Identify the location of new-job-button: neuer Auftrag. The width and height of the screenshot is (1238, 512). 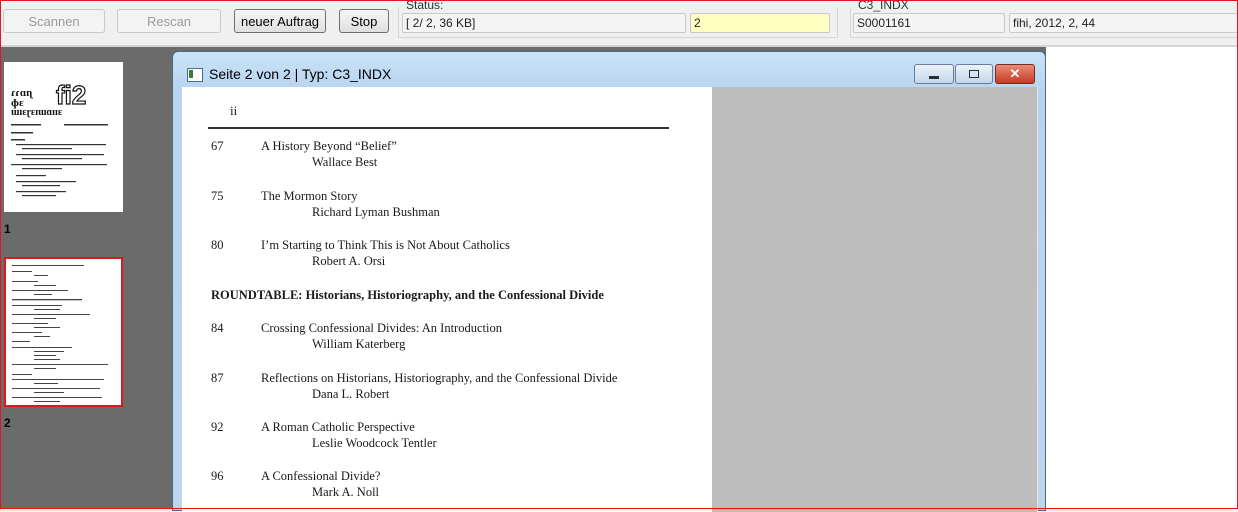
(280, 21).